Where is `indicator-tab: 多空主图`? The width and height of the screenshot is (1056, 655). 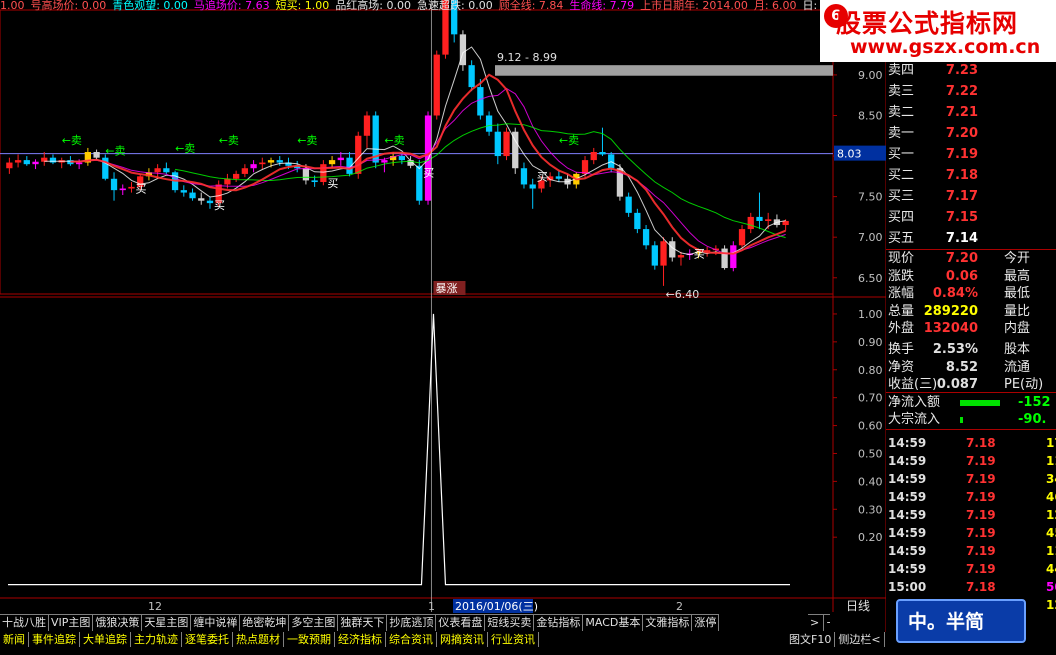
indicator-tab: 多空主图 is located at coordinates (314, 622).